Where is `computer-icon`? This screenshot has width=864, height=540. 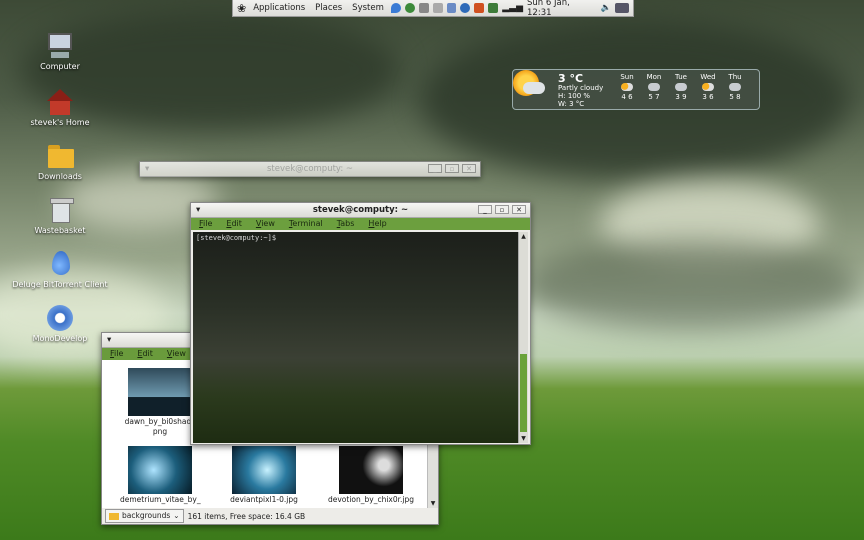
computer-icon is located at coordinates (60, 46).